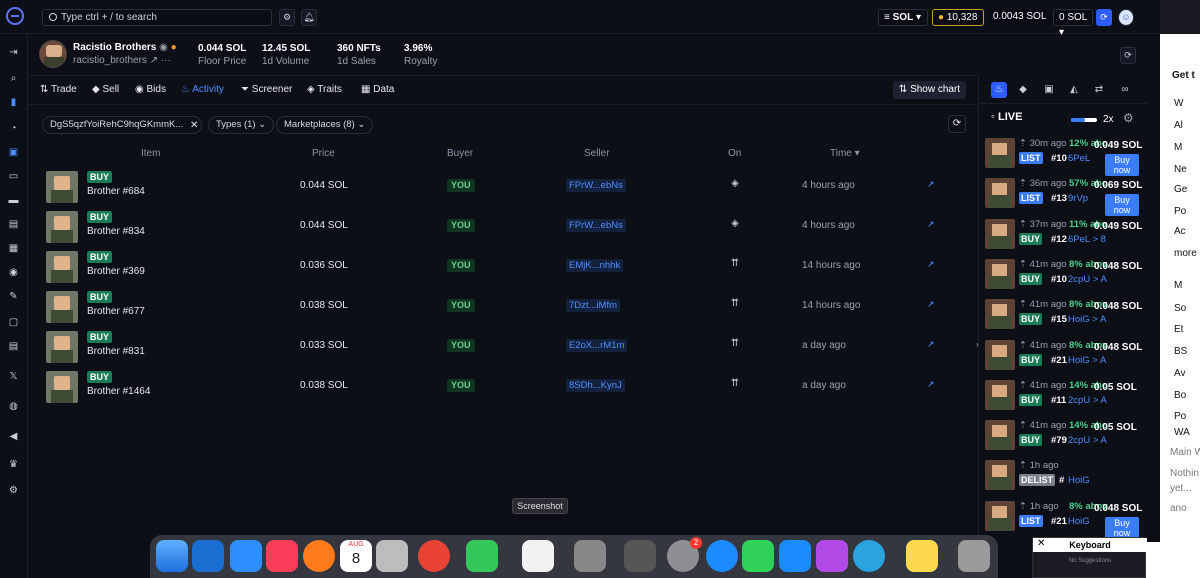  Describe the element at coordinates (1180, 189) in the screenshot. I see `side-browser-item: Ge` at that location.